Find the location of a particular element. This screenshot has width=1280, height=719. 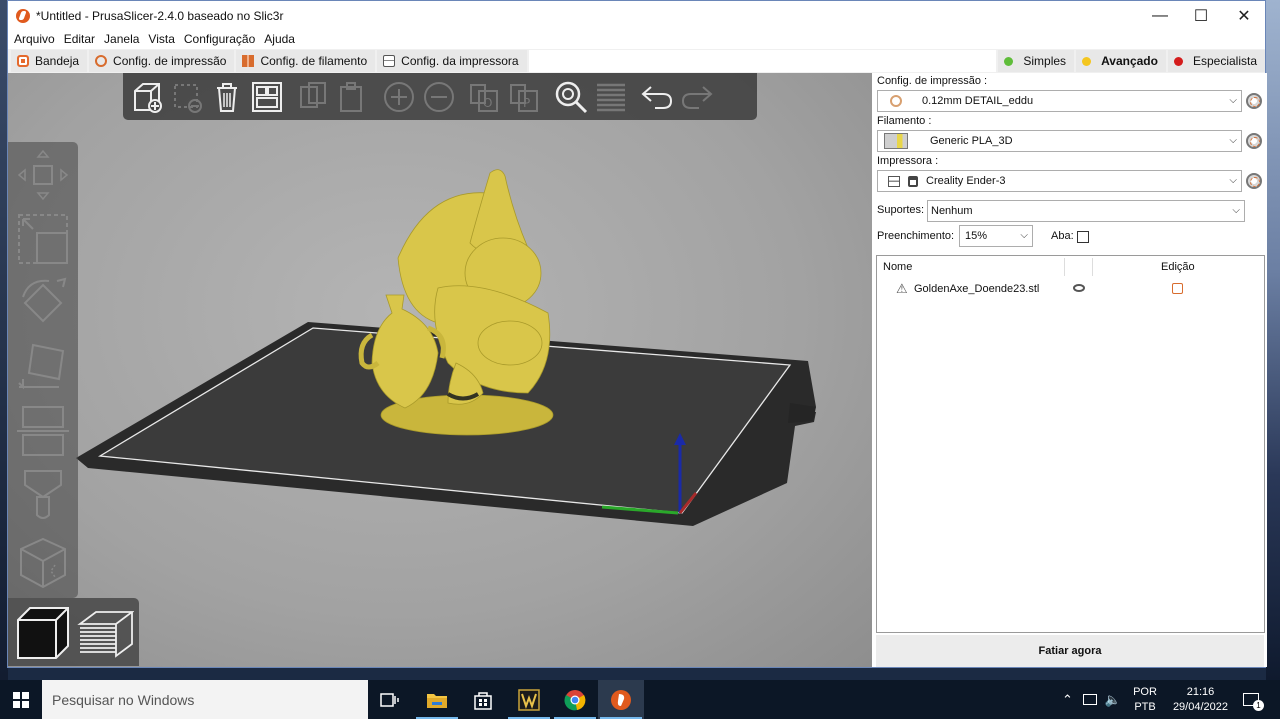

svg-text: P is located at coordinates (526, 103).